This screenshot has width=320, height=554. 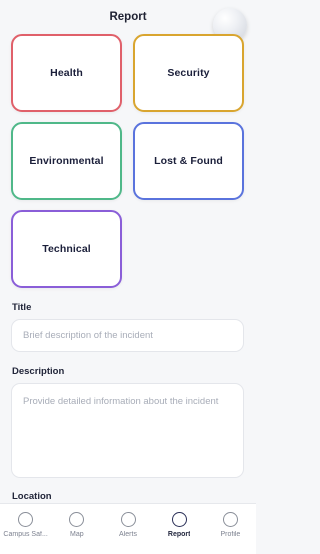 I want to click on tab-label: Report, so click(x=179, y=534).